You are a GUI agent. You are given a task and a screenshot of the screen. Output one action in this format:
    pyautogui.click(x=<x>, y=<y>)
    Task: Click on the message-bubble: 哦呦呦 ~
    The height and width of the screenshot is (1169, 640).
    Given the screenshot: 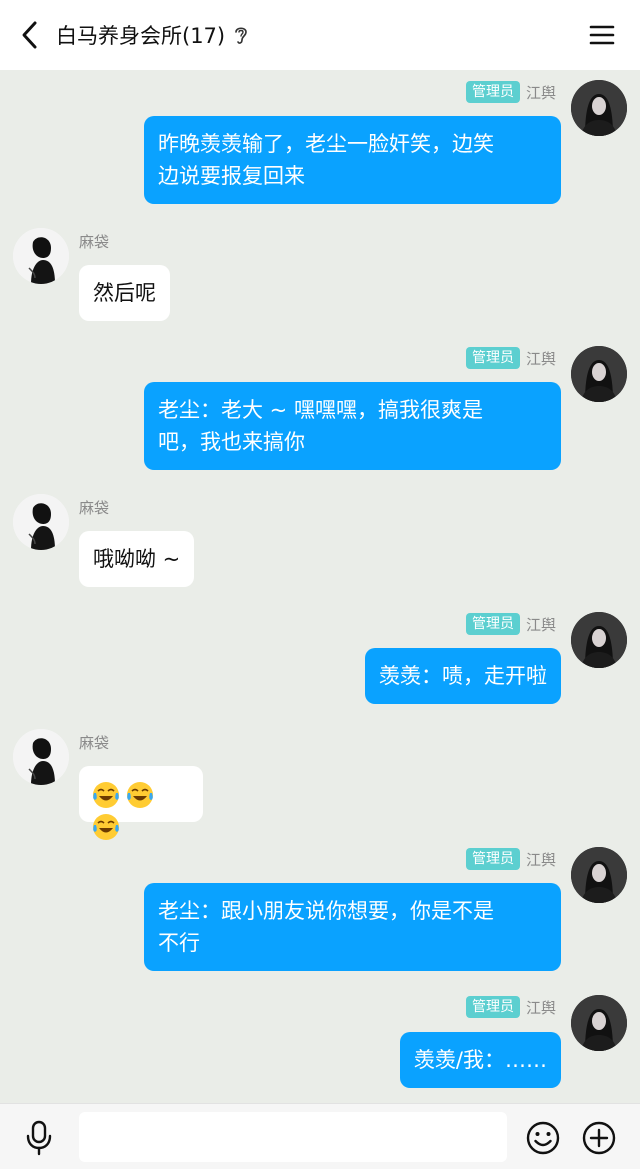 What is the action you would take?
    pyautogui.click(x=137, y=559)
    